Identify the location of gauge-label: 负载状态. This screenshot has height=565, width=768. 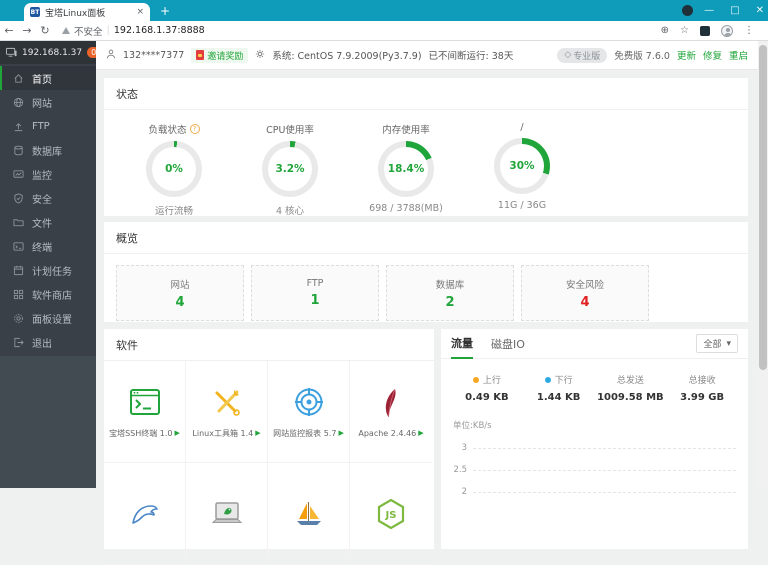
(167, 130).